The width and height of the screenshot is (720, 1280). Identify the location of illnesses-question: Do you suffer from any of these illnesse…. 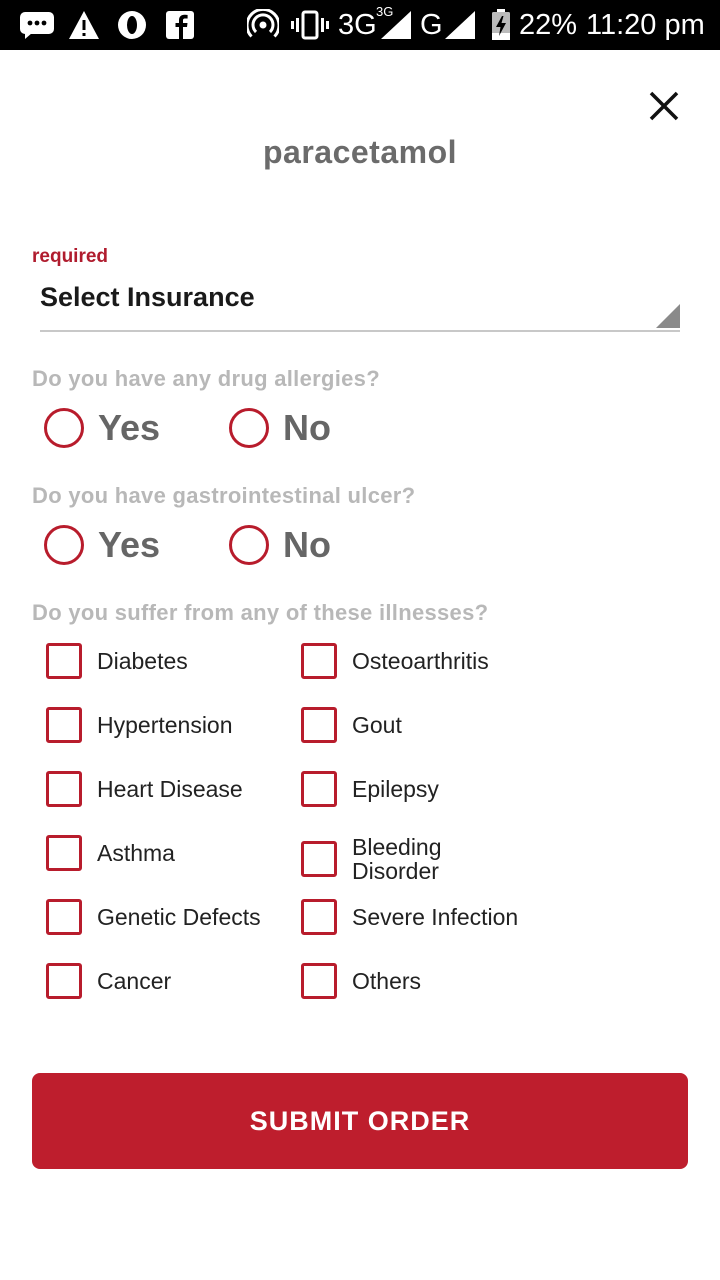
(260, 612).